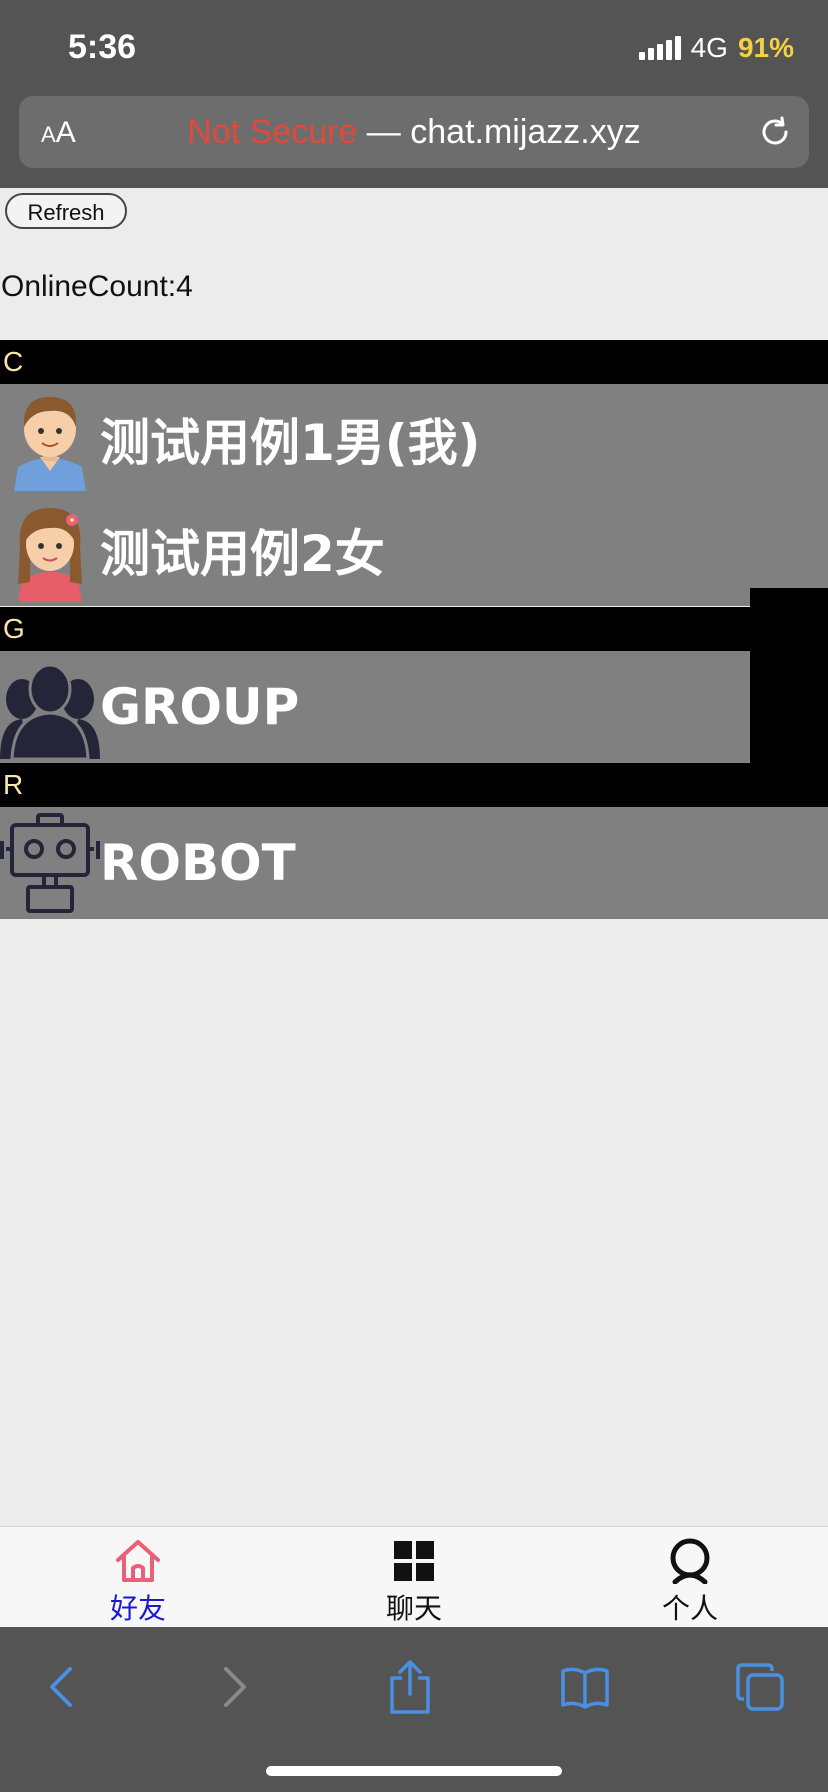  What do you see at coordinates (690, 1561) in the screenshot?
I see `person-icon` at bounding box center [690, 1561].